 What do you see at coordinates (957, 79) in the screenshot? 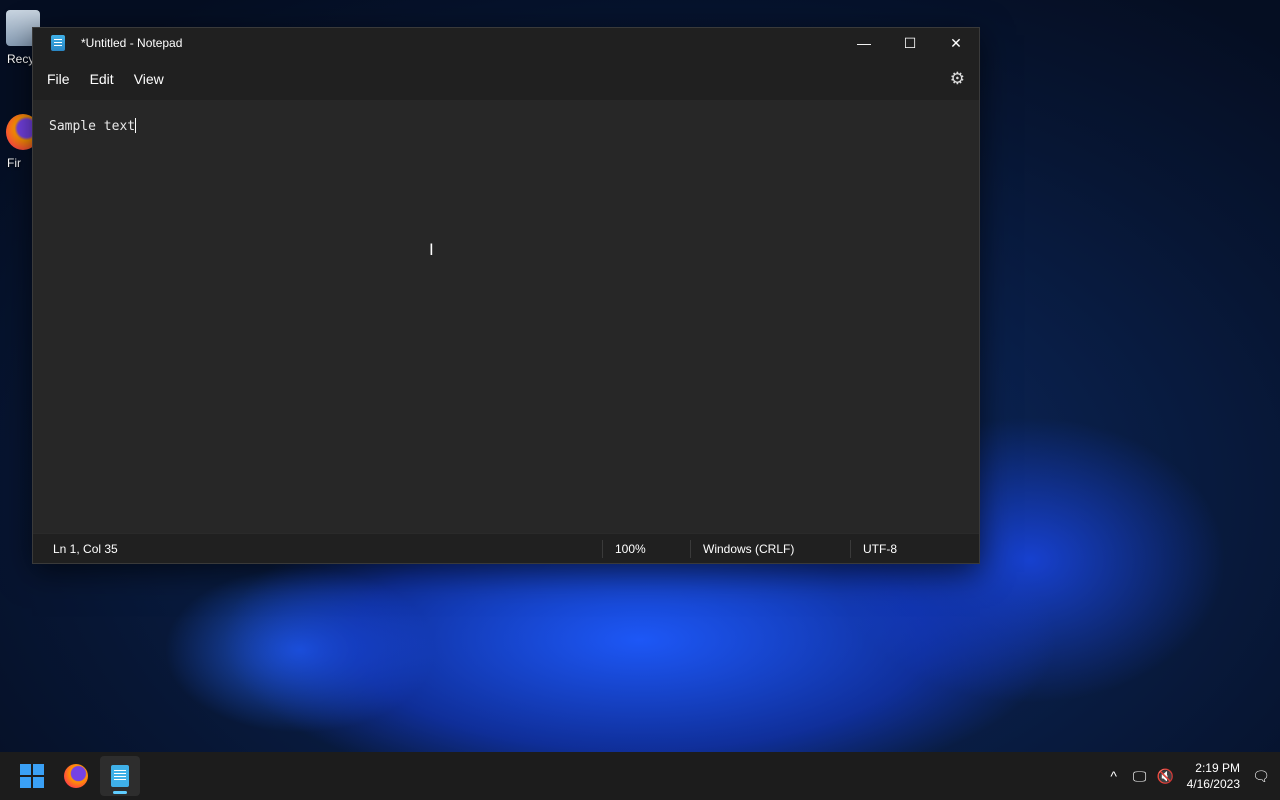
I see `settings-gear-icon: ⚙` at bounding box center [957, 79].